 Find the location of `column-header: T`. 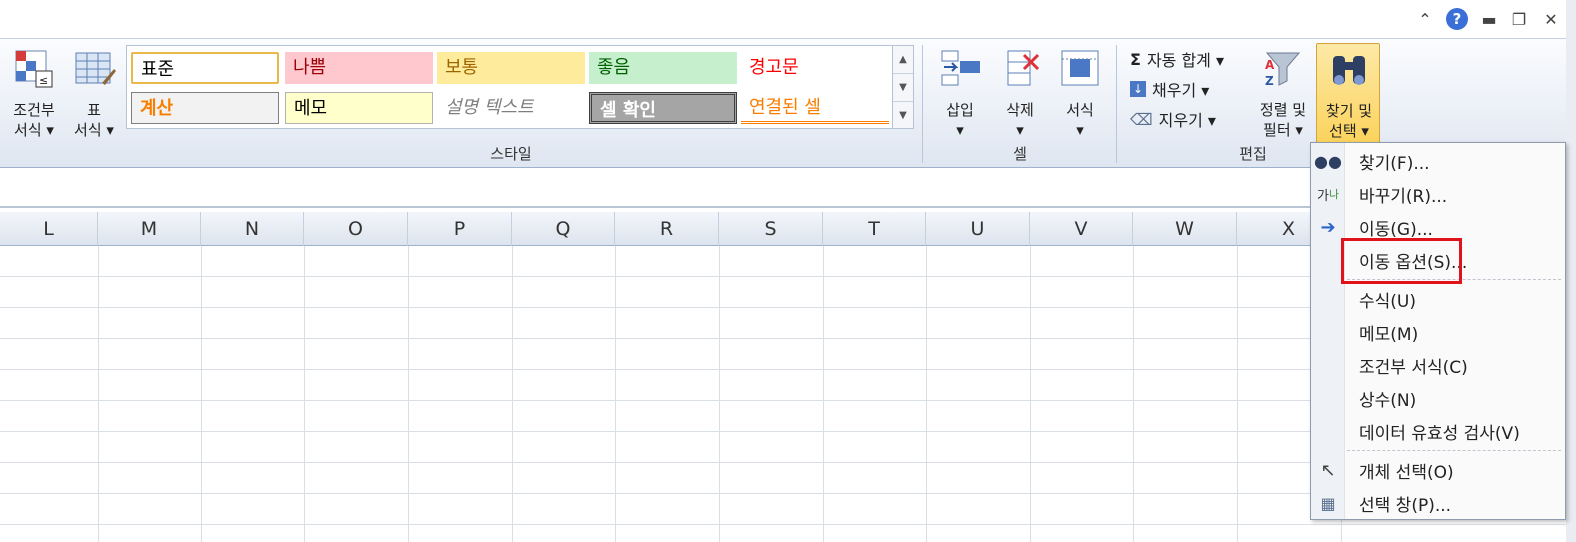

column-header: T is located at coordinates (874, 229).